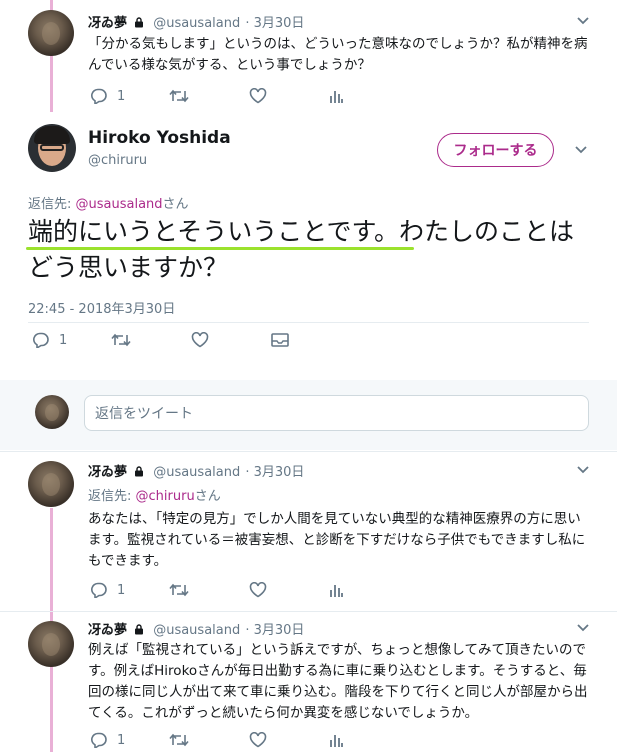 The height and width of the screenshot is (752, 617). I want to click on tweet-text: 端的にいうとそういうことです。わたしのことはどう思いますか？, so click(301, 249).